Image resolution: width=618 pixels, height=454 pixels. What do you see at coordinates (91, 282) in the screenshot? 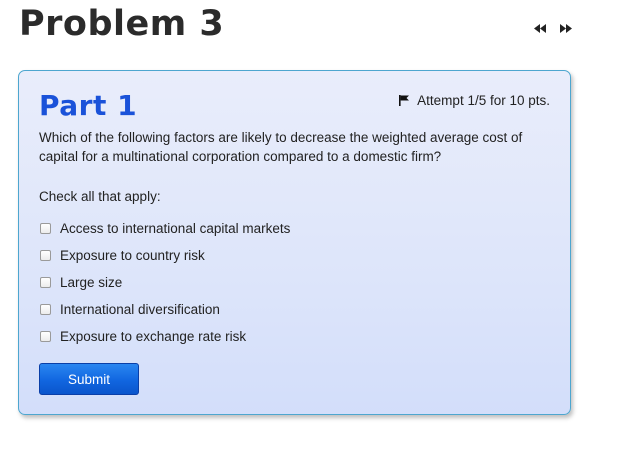
I see `option-label: Large size` at bounding box center [91, 282].